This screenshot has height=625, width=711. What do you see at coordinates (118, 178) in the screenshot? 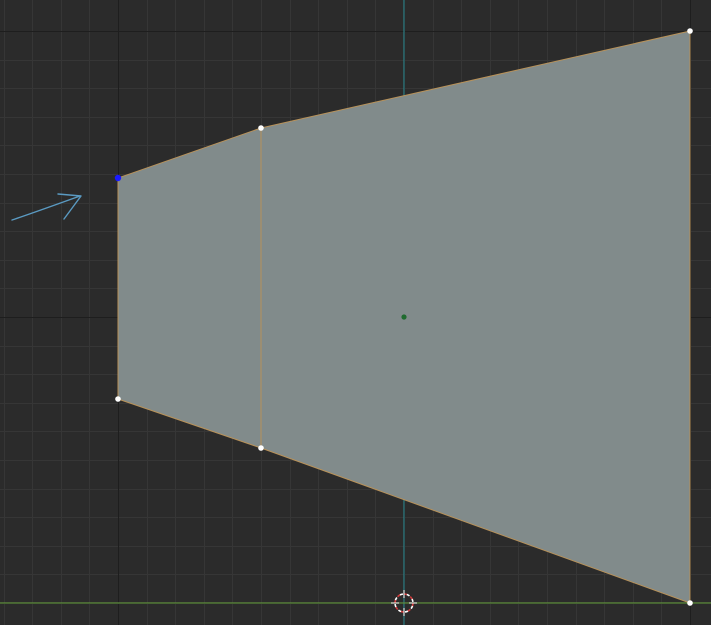
I see `selected-vertex` at bounding box center [118, 178].